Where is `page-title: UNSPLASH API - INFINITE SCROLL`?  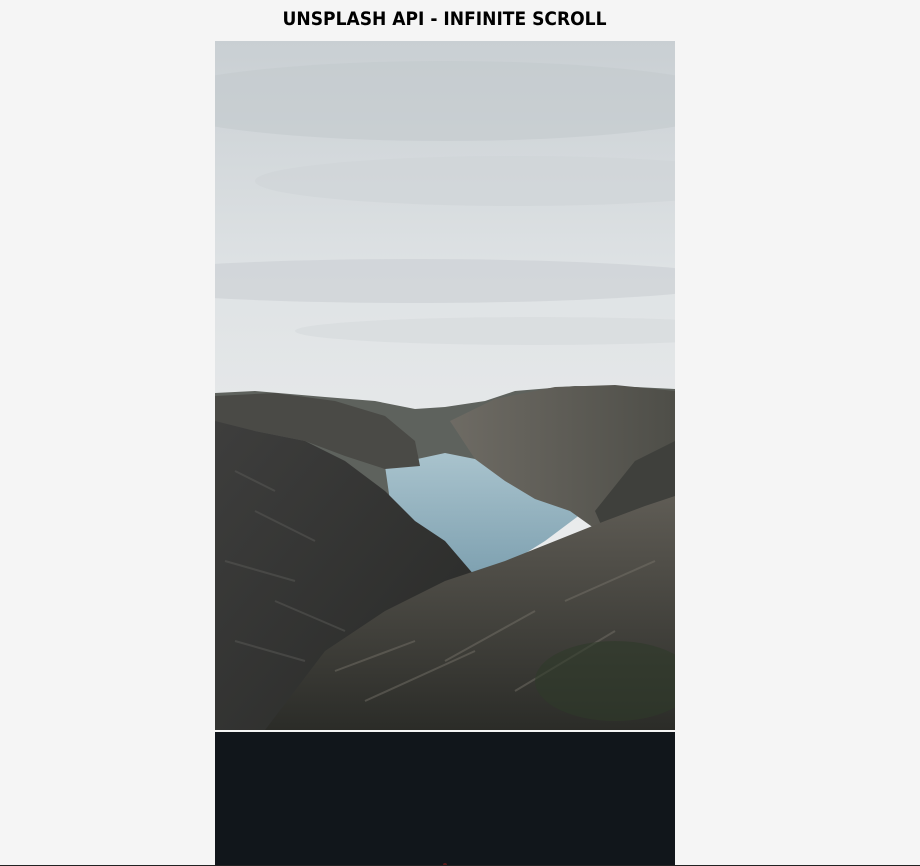 page-title: UNSPLASH API - INFINITE SCROLL is located at coordinates (444, 19).